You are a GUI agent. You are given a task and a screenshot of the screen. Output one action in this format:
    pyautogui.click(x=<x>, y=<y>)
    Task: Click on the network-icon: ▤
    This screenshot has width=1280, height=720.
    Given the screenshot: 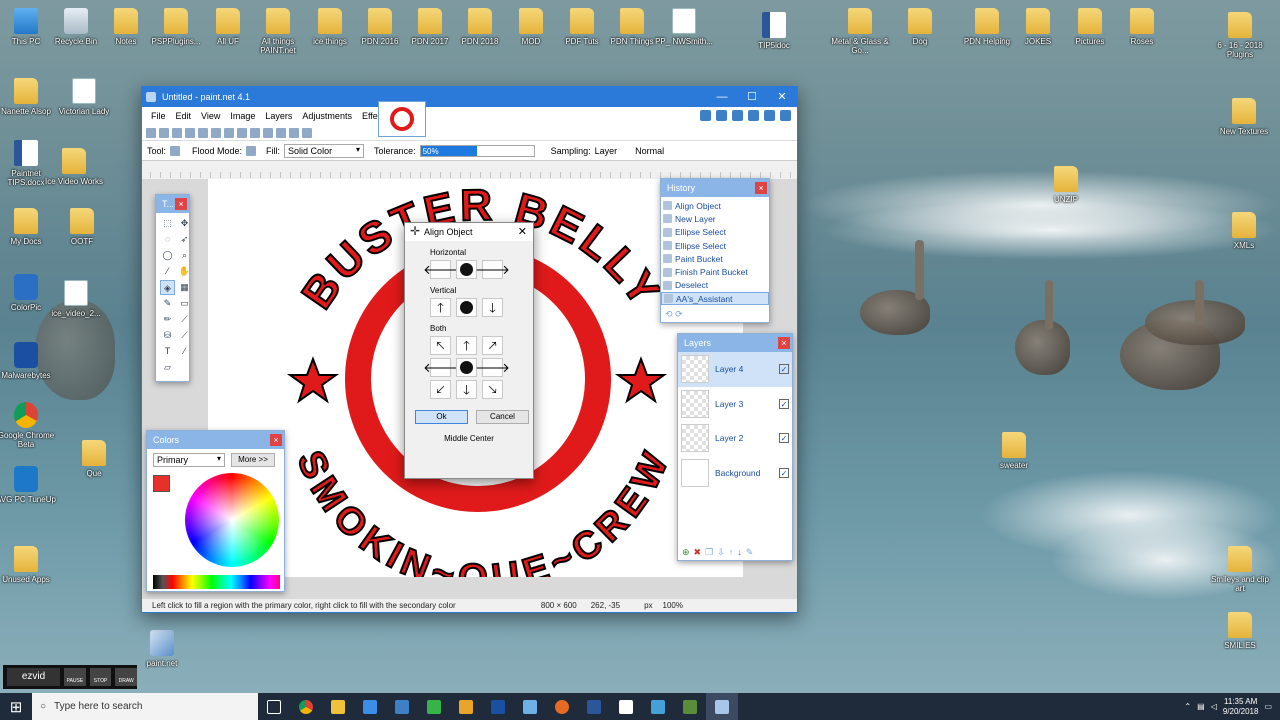 What is the action you would take?
    pyautogui.click(x=1201, y=706)
    